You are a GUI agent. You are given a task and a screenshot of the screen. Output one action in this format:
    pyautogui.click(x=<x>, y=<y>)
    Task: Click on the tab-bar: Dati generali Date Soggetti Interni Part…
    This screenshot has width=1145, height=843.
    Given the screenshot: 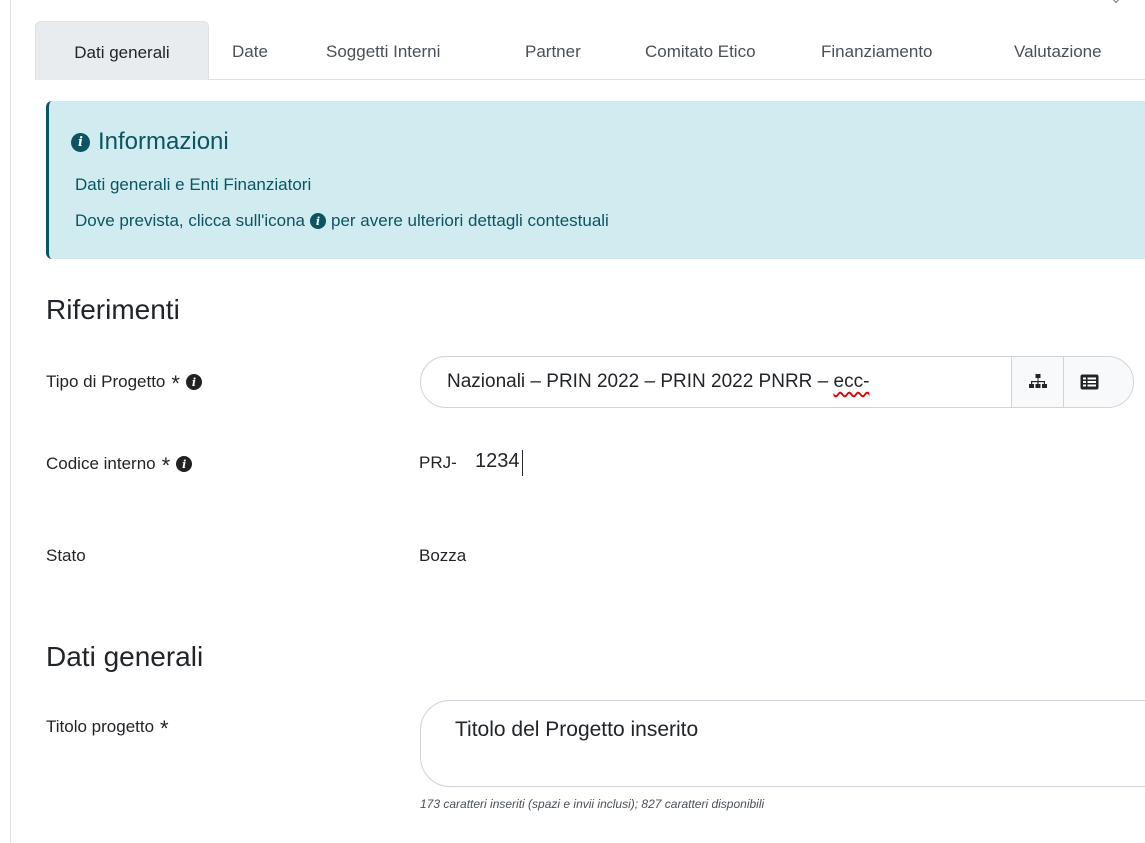 What is the action you would take?
    pyautogui.click(x=590, y=50)
    